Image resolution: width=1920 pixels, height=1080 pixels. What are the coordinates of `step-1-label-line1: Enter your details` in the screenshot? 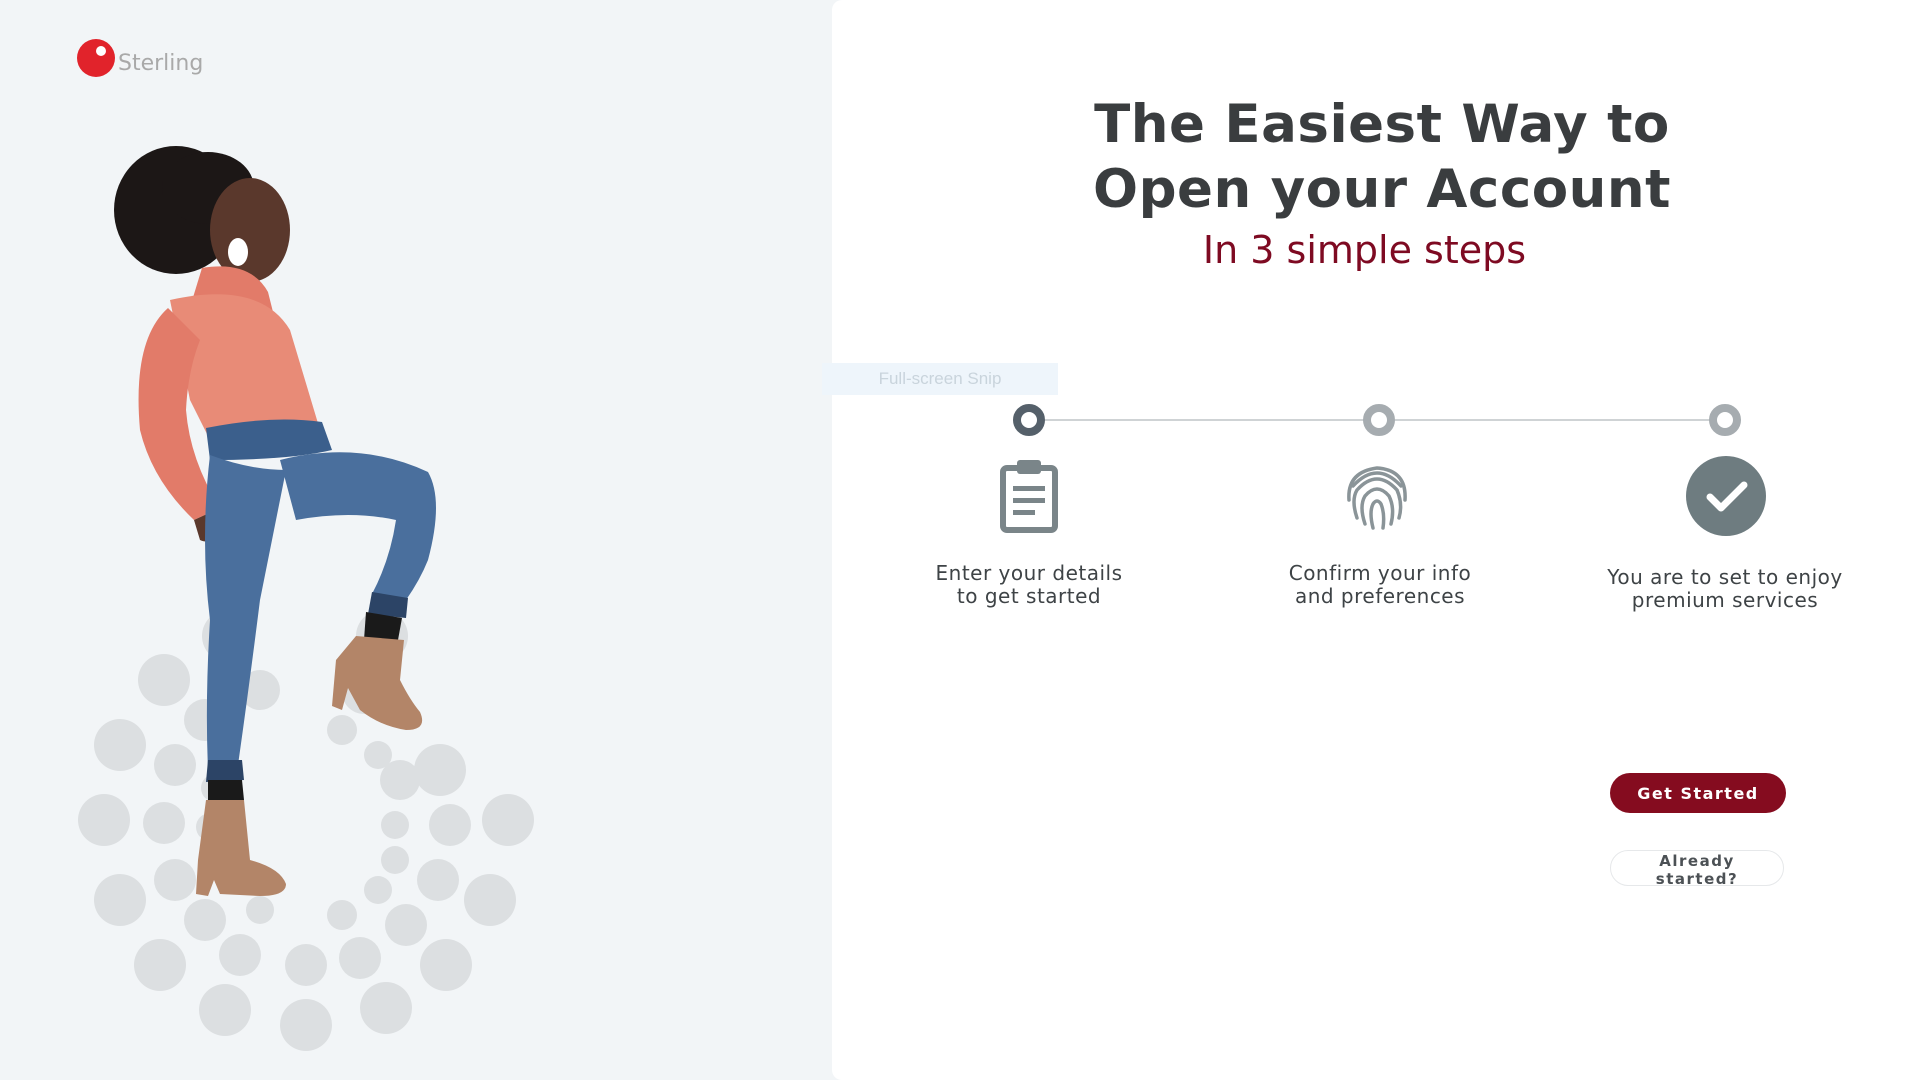 It's located at (1029, 573).